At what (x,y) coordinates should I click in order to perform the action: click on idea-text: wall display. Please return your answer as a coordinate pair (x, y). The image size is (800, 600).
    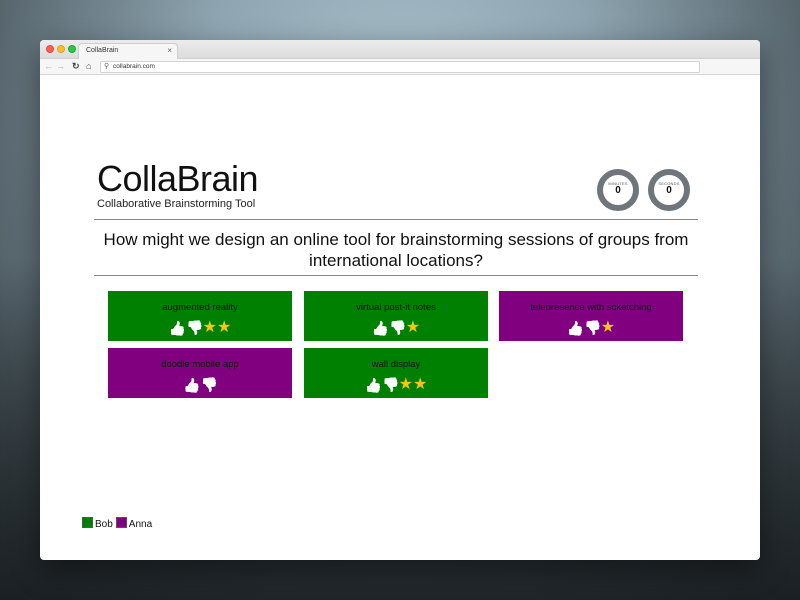
    Looking at the image, I should click on (396, 364).